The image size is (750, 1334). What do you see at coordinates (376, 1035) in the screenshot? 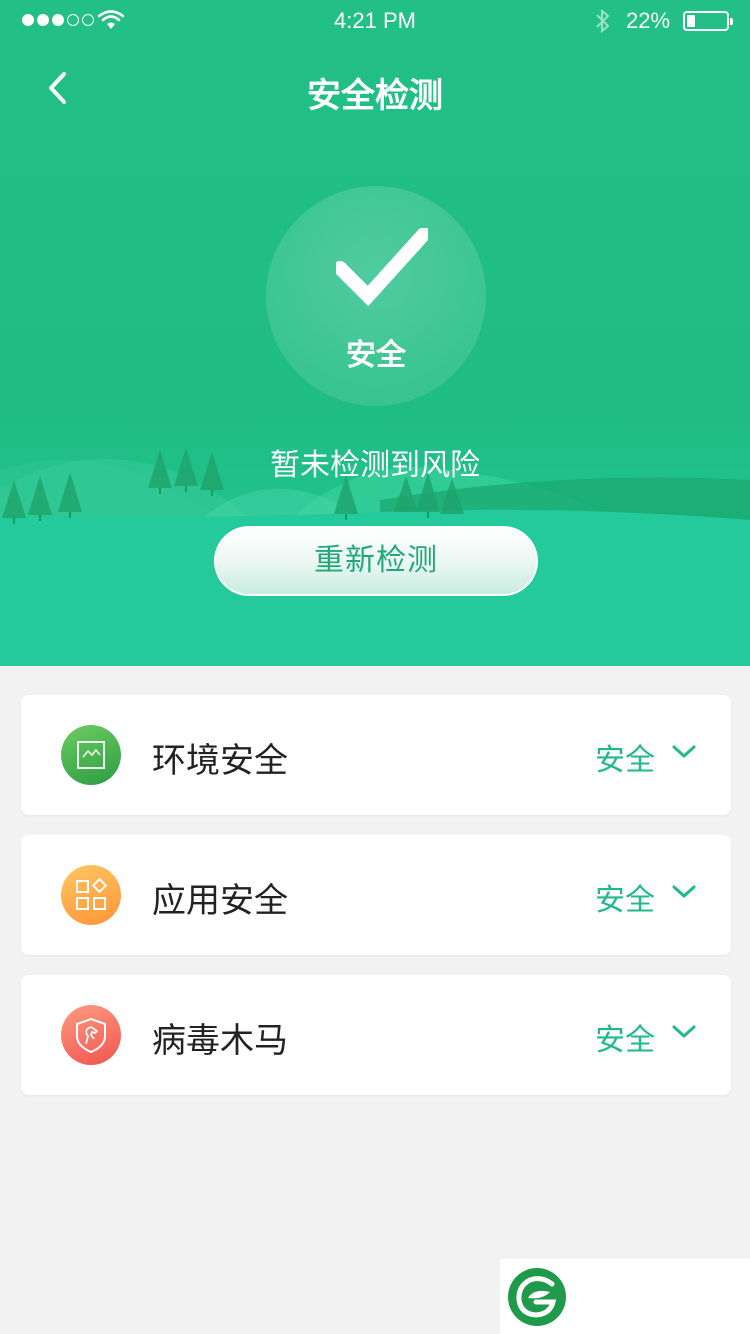
I see `virus-trojan-card: 病毒木马 安全` at bounding box center [376, 1035].